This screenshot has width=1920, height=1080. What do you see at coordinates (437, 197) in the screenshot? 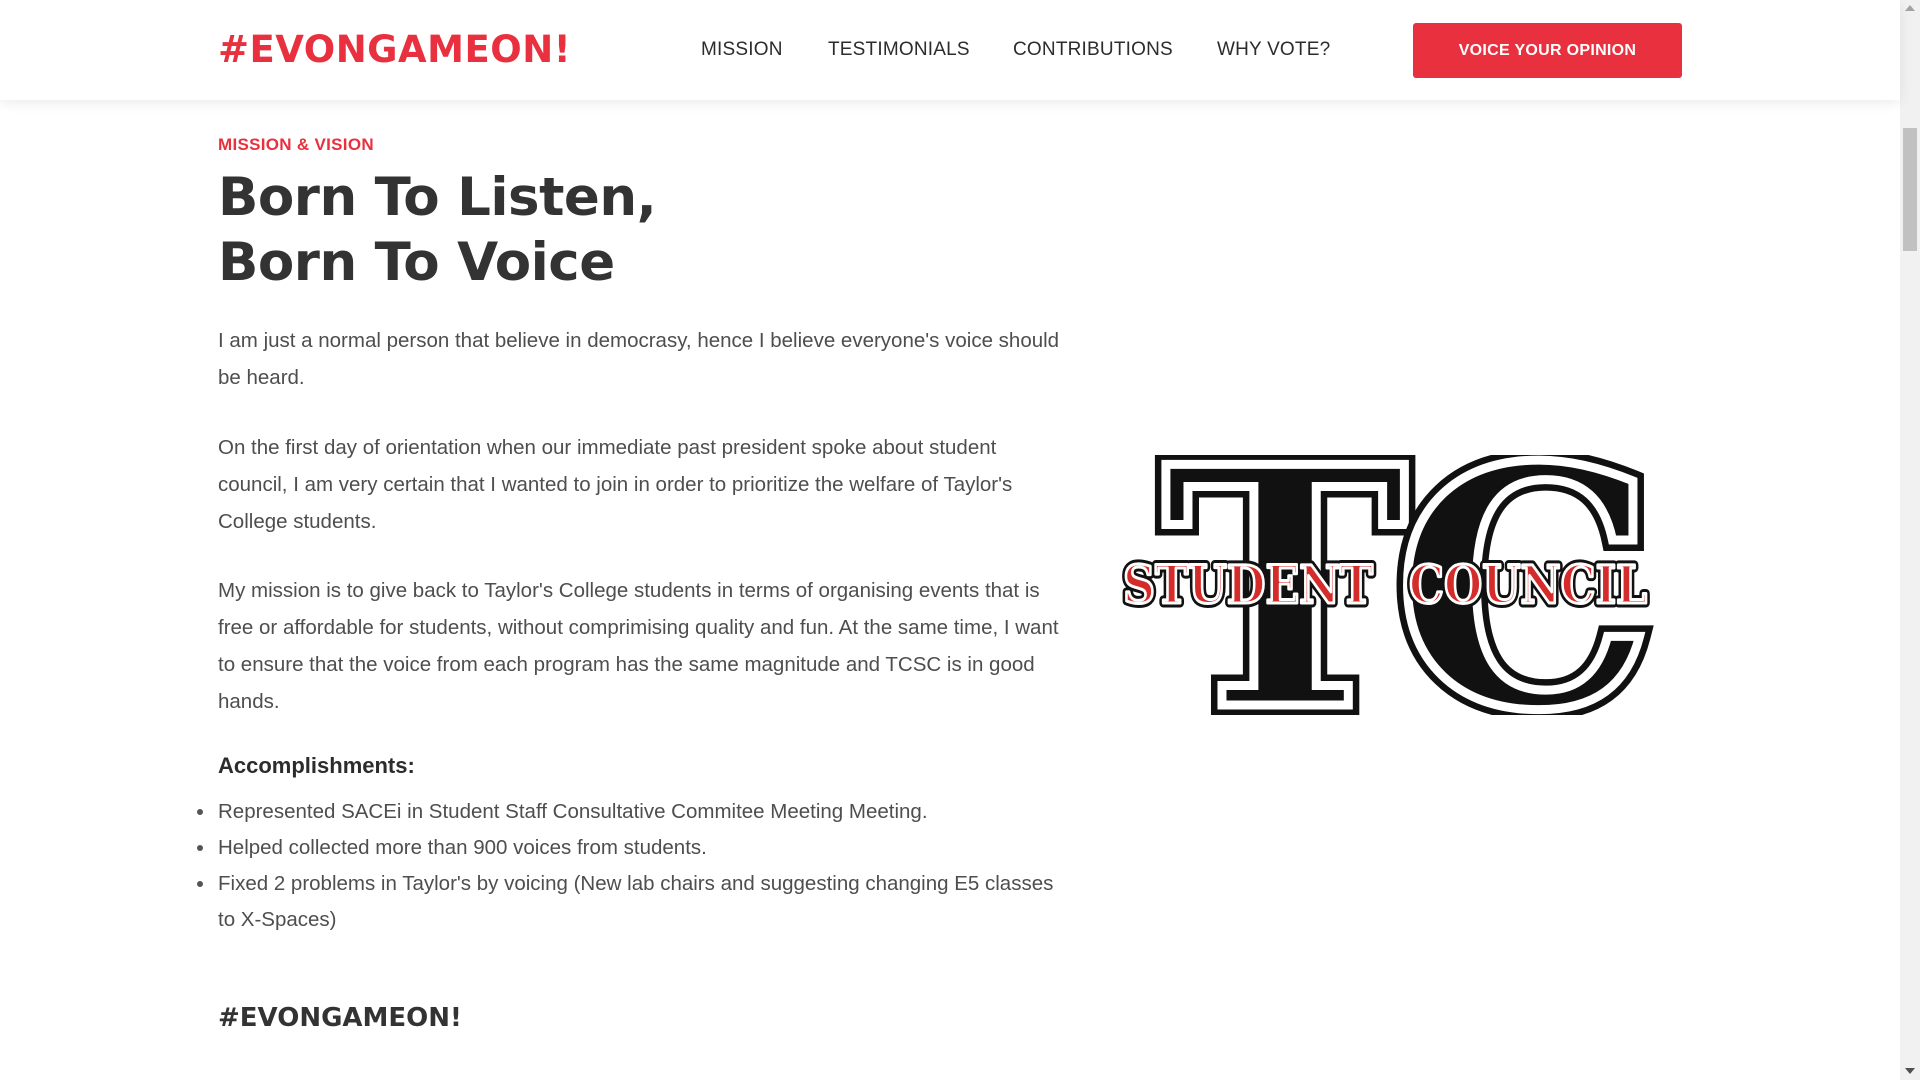
I see `headline-line-1: Born To Listen,` at bounding box center [437, 197].